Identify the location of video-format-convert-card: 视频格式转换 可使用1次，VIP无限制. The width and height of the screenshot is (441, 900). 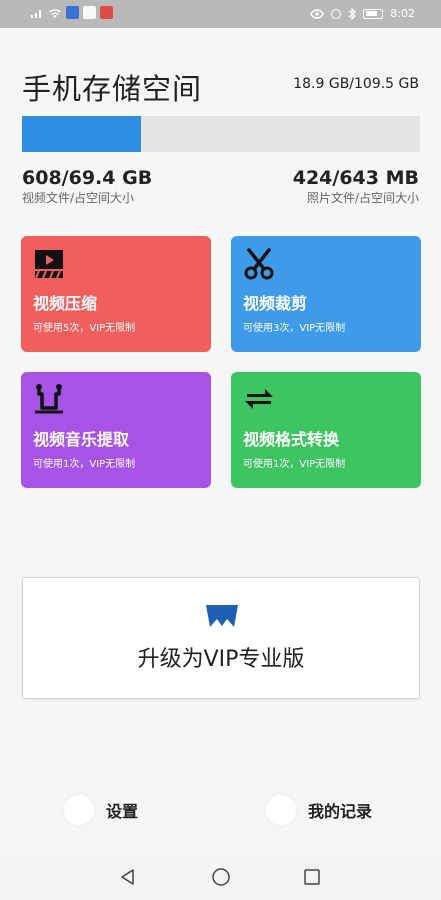
(326, 430).